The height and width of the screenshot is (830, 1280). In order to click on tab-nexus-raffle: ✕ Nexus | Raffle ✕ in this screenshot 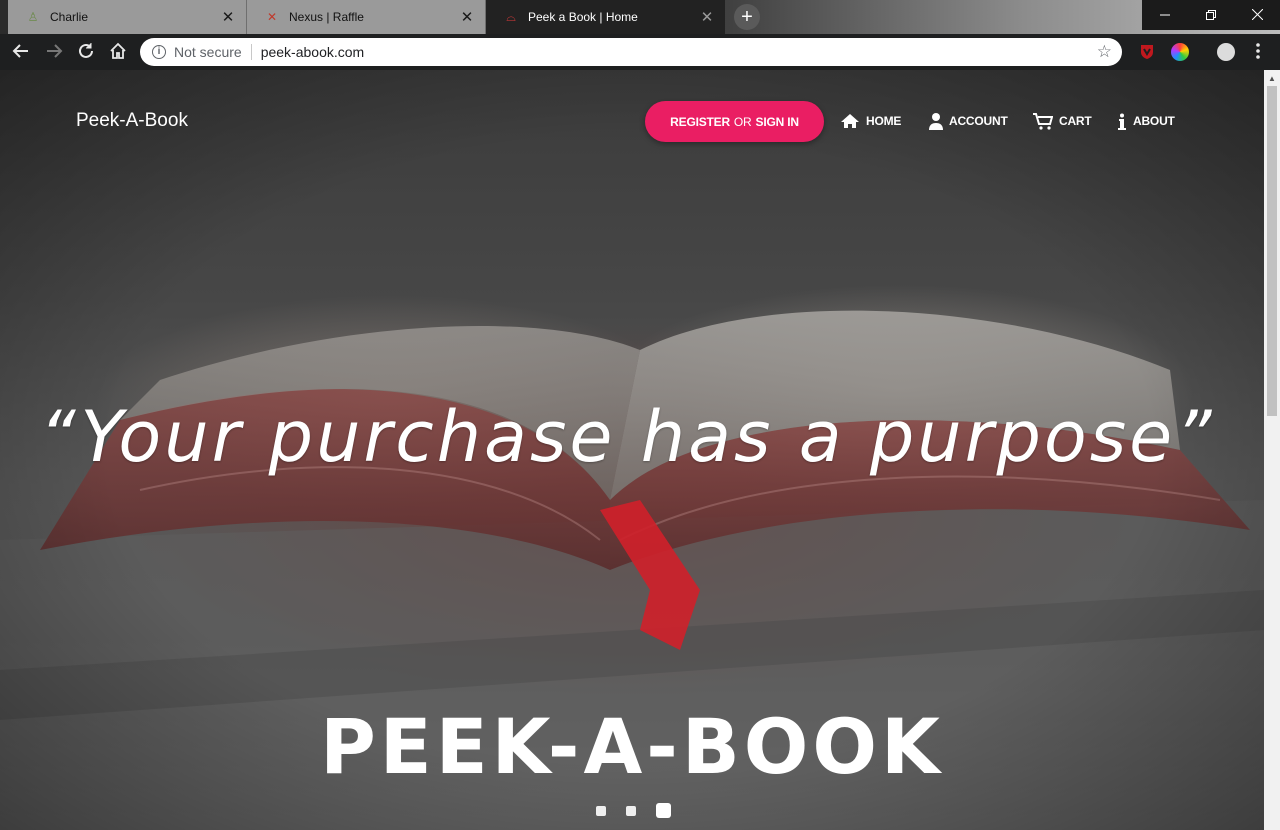, I will do `click(366, 17)`.